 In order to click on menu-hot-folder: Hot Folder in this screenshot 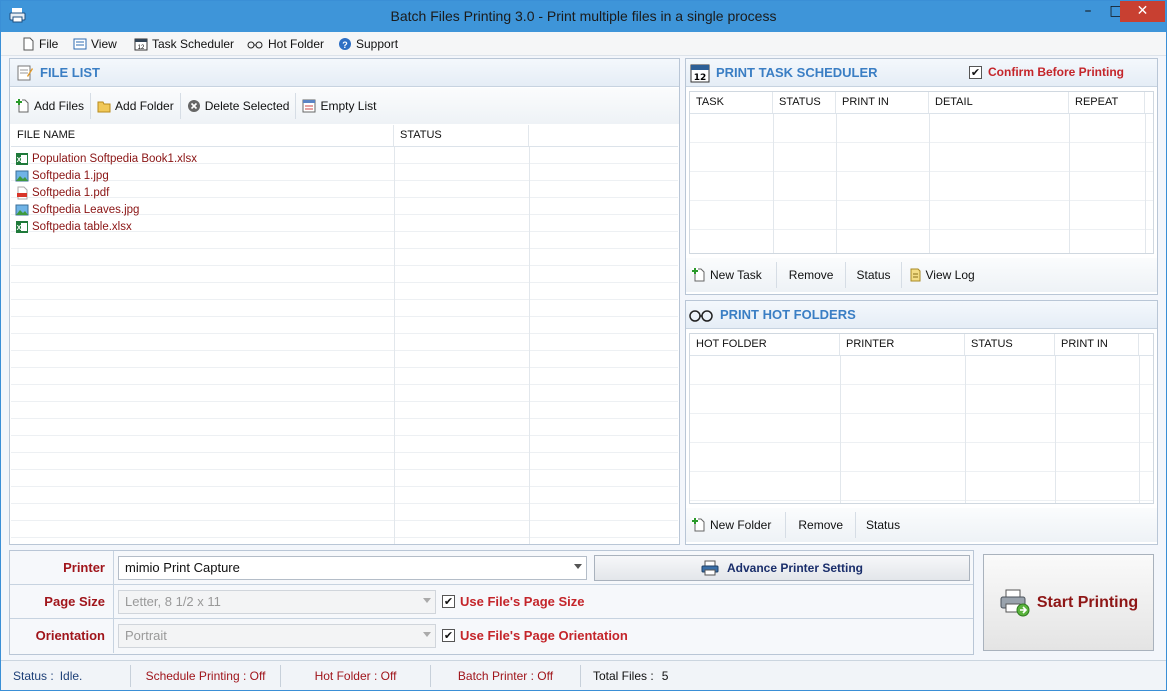, I will do `click(285, 44)`.